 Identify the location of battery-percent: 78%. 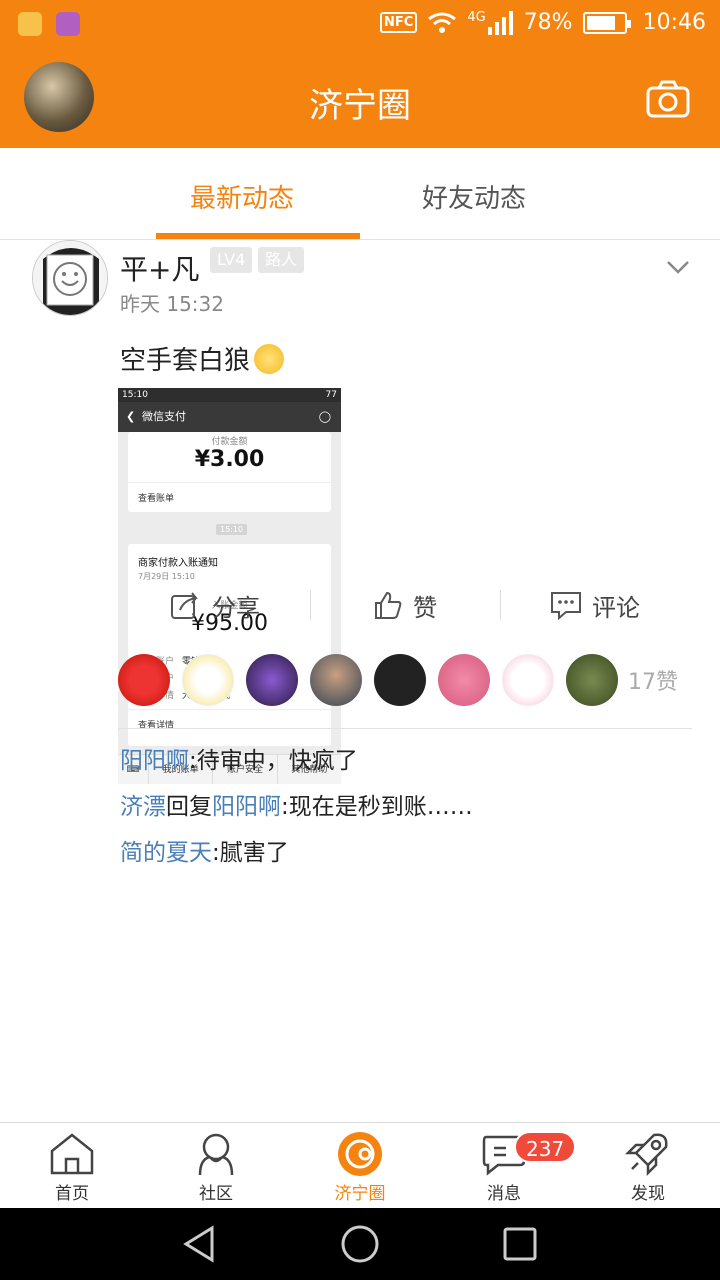
(548, 22).